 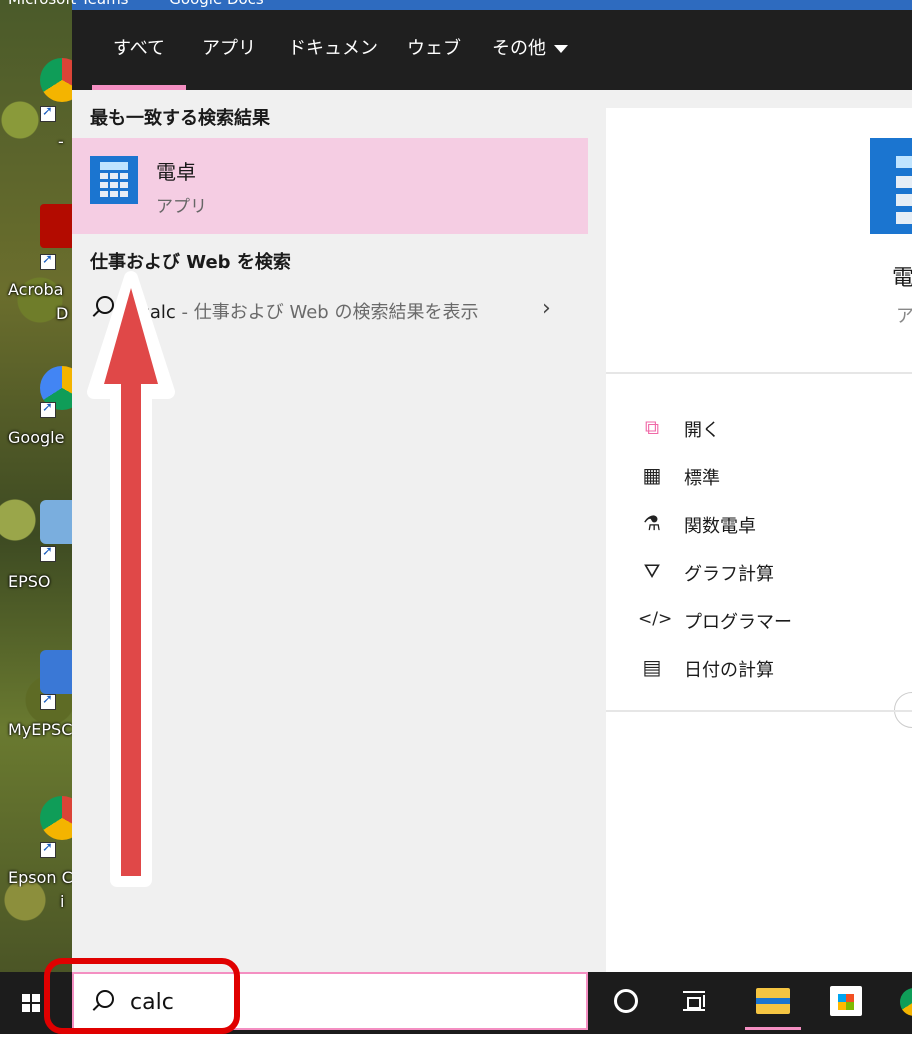 I want to click on action-graphing: ⛛ グラフ計算, so click(x=768, y=572).